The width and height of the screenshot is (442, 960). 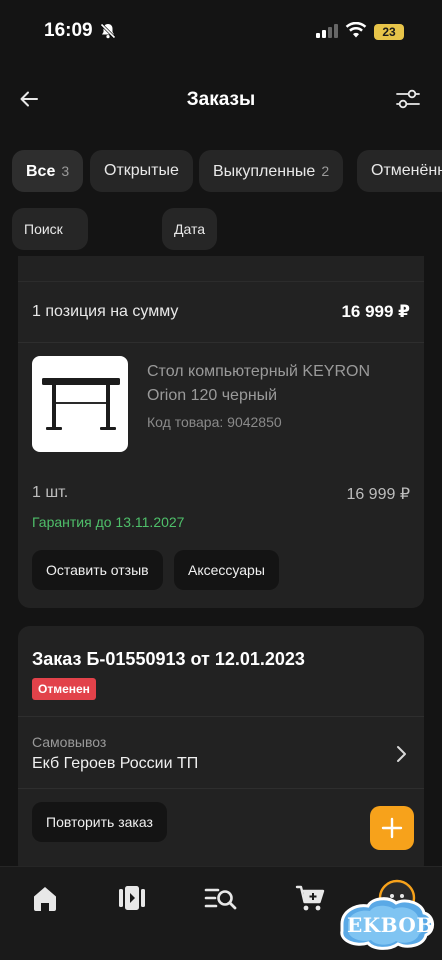 What do you see at coordinates (132, 898) in the screenshot?
I see `catalog-cards-icon` at bounding box center [132, 898].